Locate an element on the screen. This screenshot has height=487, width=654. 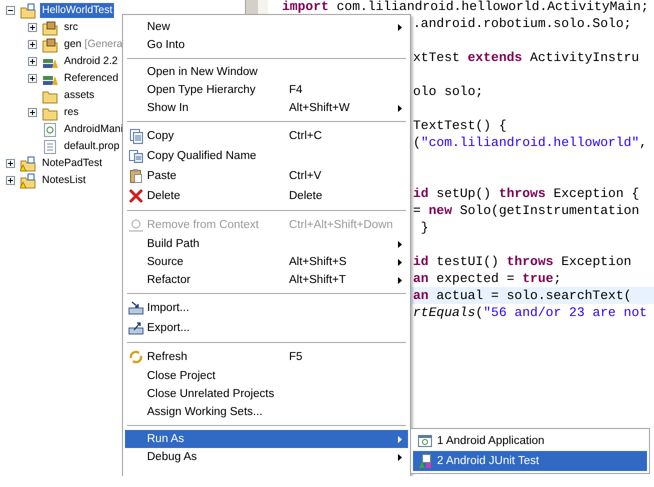
tree-item: src is located at coordinates (71, 27).